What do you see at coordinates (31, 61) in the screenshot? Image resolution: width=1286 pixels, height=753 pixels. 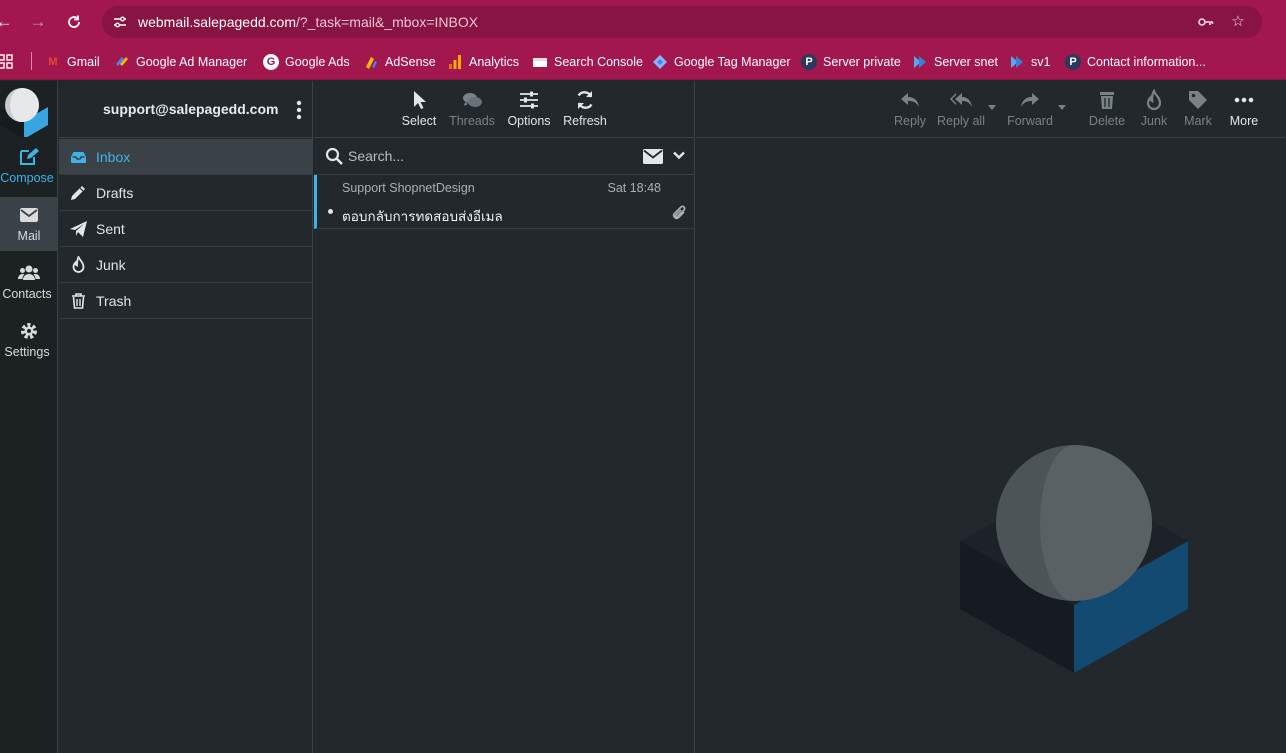 I see `bookmarks-separator` at bounding box center [31, 61].